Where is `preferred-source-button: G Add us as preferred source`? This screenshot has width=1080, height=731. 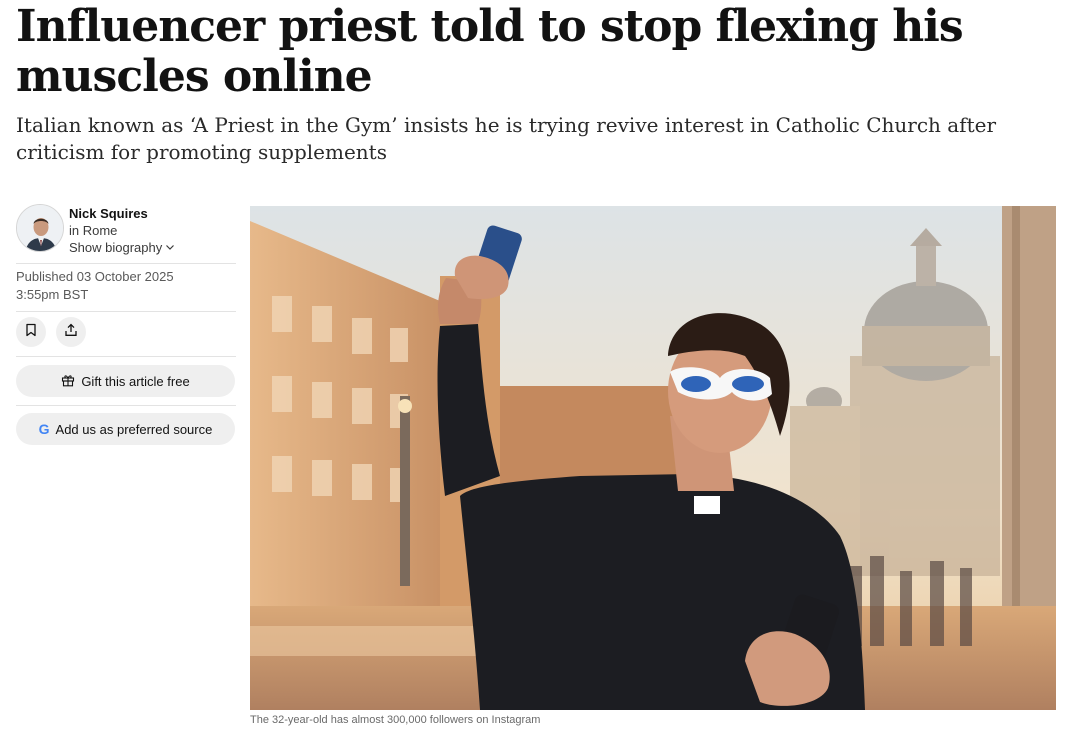
preferred-source-button: G Add us as preferred source is located at coordinates (125, 429).